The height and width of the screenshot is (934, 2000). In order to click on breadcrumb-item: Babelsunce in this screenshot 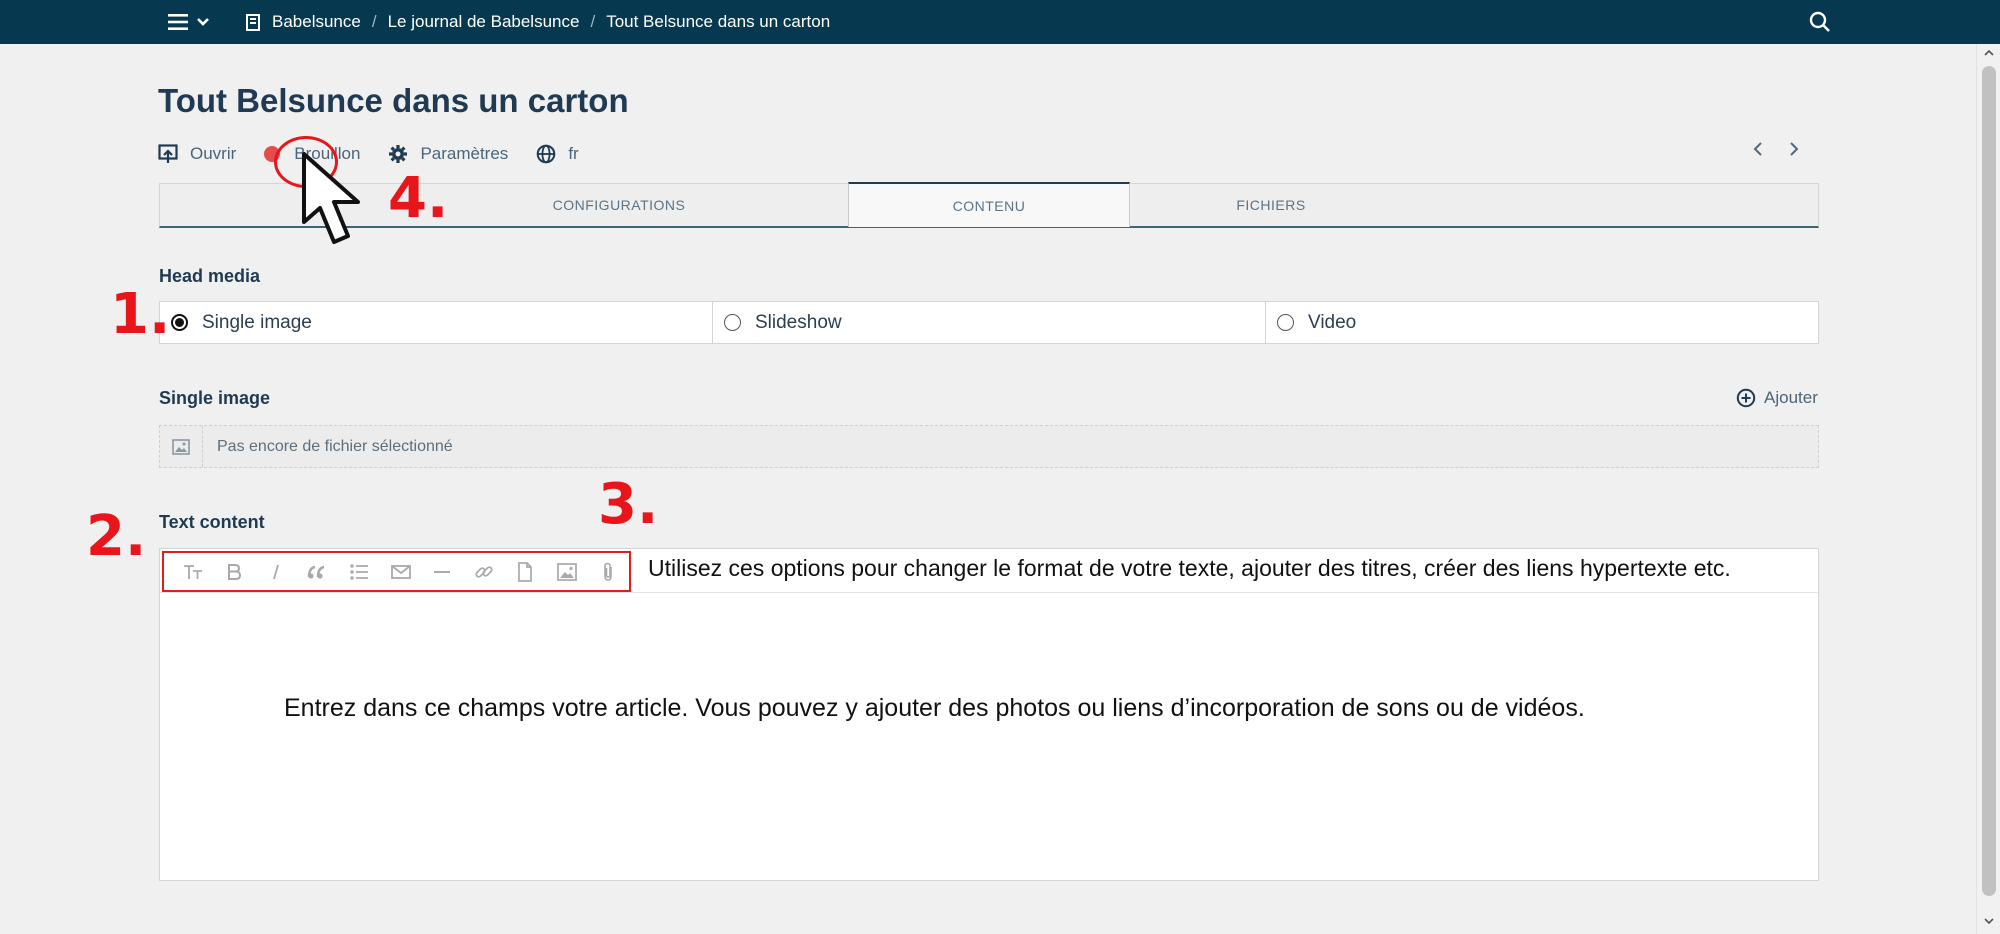, I will do `click(316, 22)`.